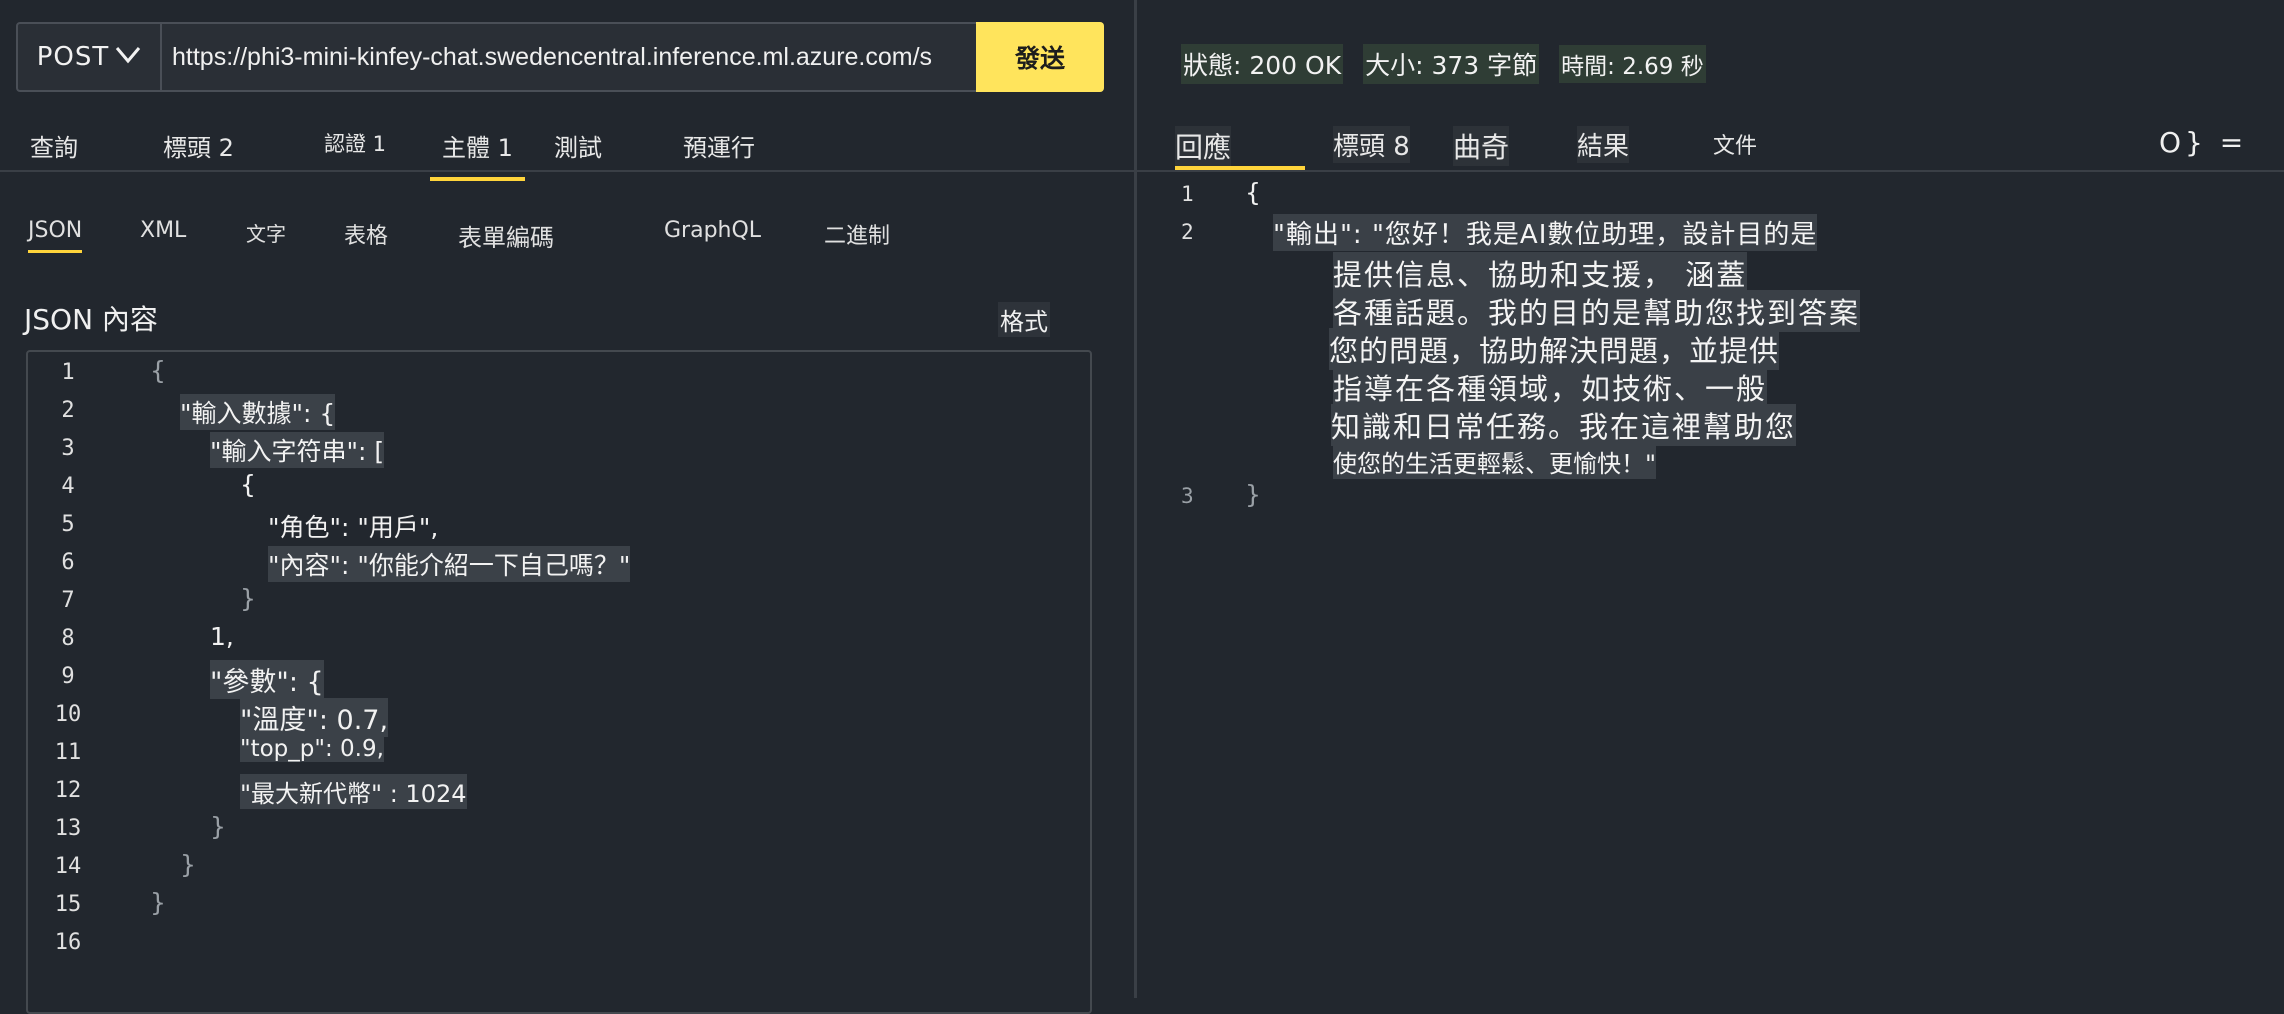 Image resolution: width=2284 pixels, height=1014 pixels. Describe the element at coordinates (355, 146) in the screenshot. I see `tab-auth: 認證 1` at that location.